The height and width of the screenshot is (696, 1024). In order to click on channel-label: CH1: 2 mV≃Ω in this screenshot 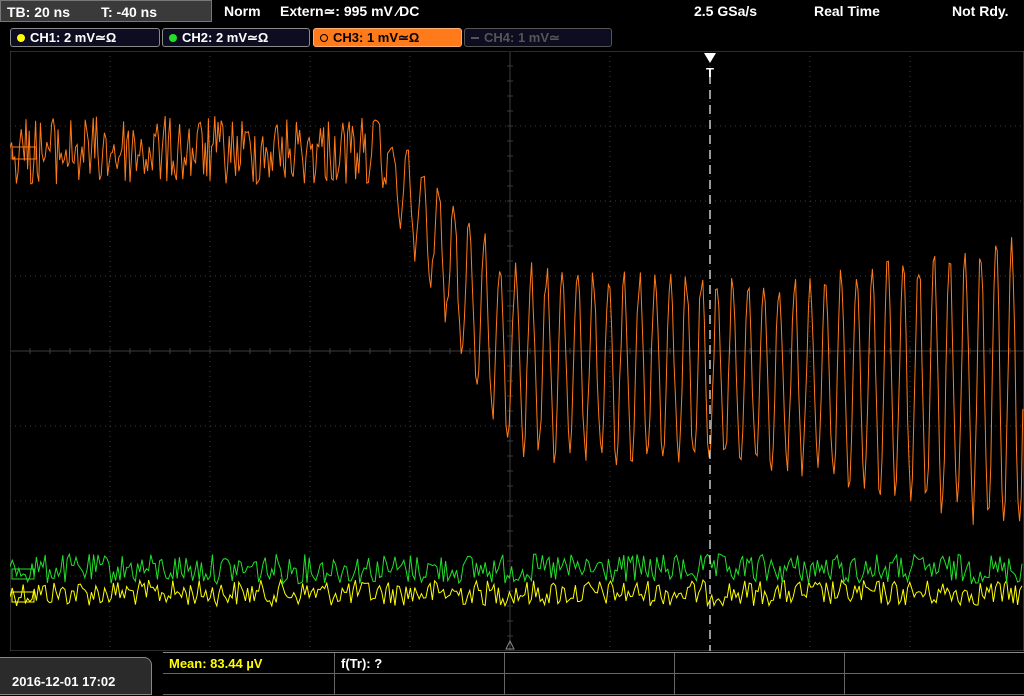, I will do `click(73, 37)`.